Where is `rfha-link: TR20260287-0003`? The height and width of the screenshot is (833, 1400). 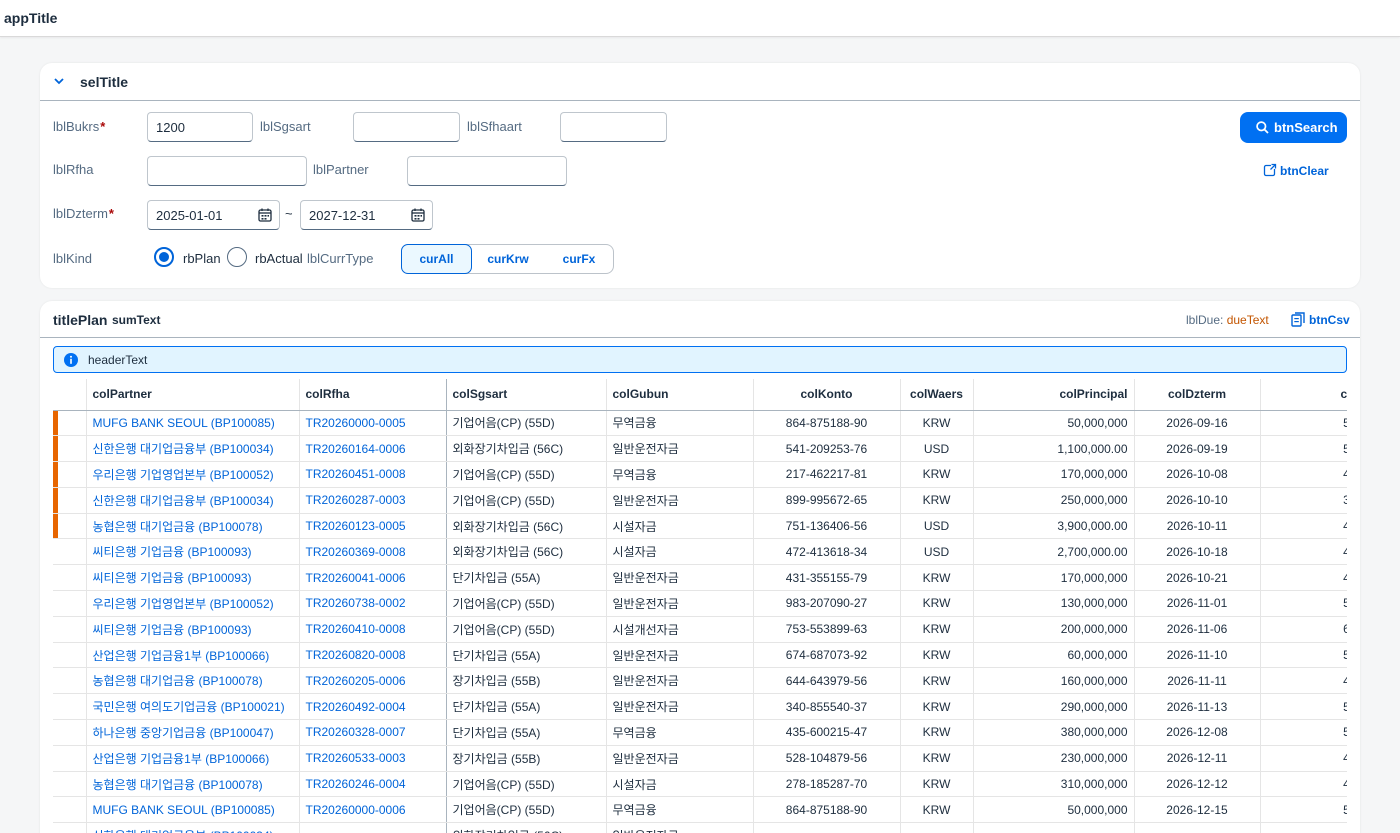 rfha-link: TR20260287-0003 is located at coordinates (373, 500).